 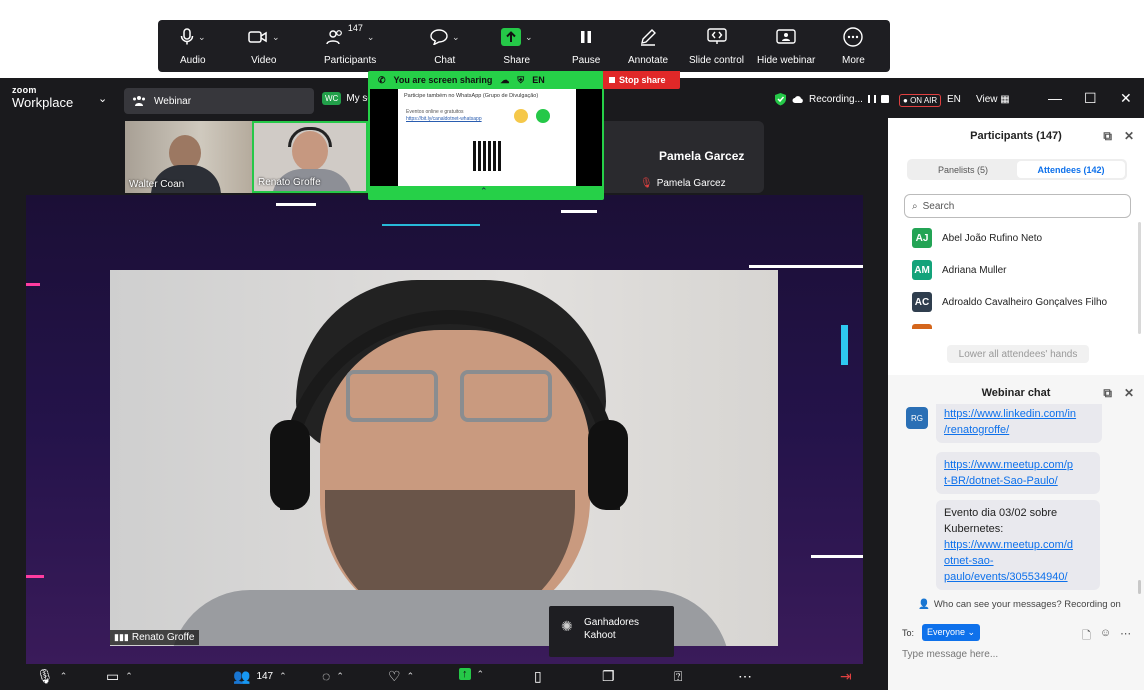 What do you see at coordinates (608, 676) in the screenshot?
I see `bottom-apps-button: ❐` at bounding box center [608, 676].